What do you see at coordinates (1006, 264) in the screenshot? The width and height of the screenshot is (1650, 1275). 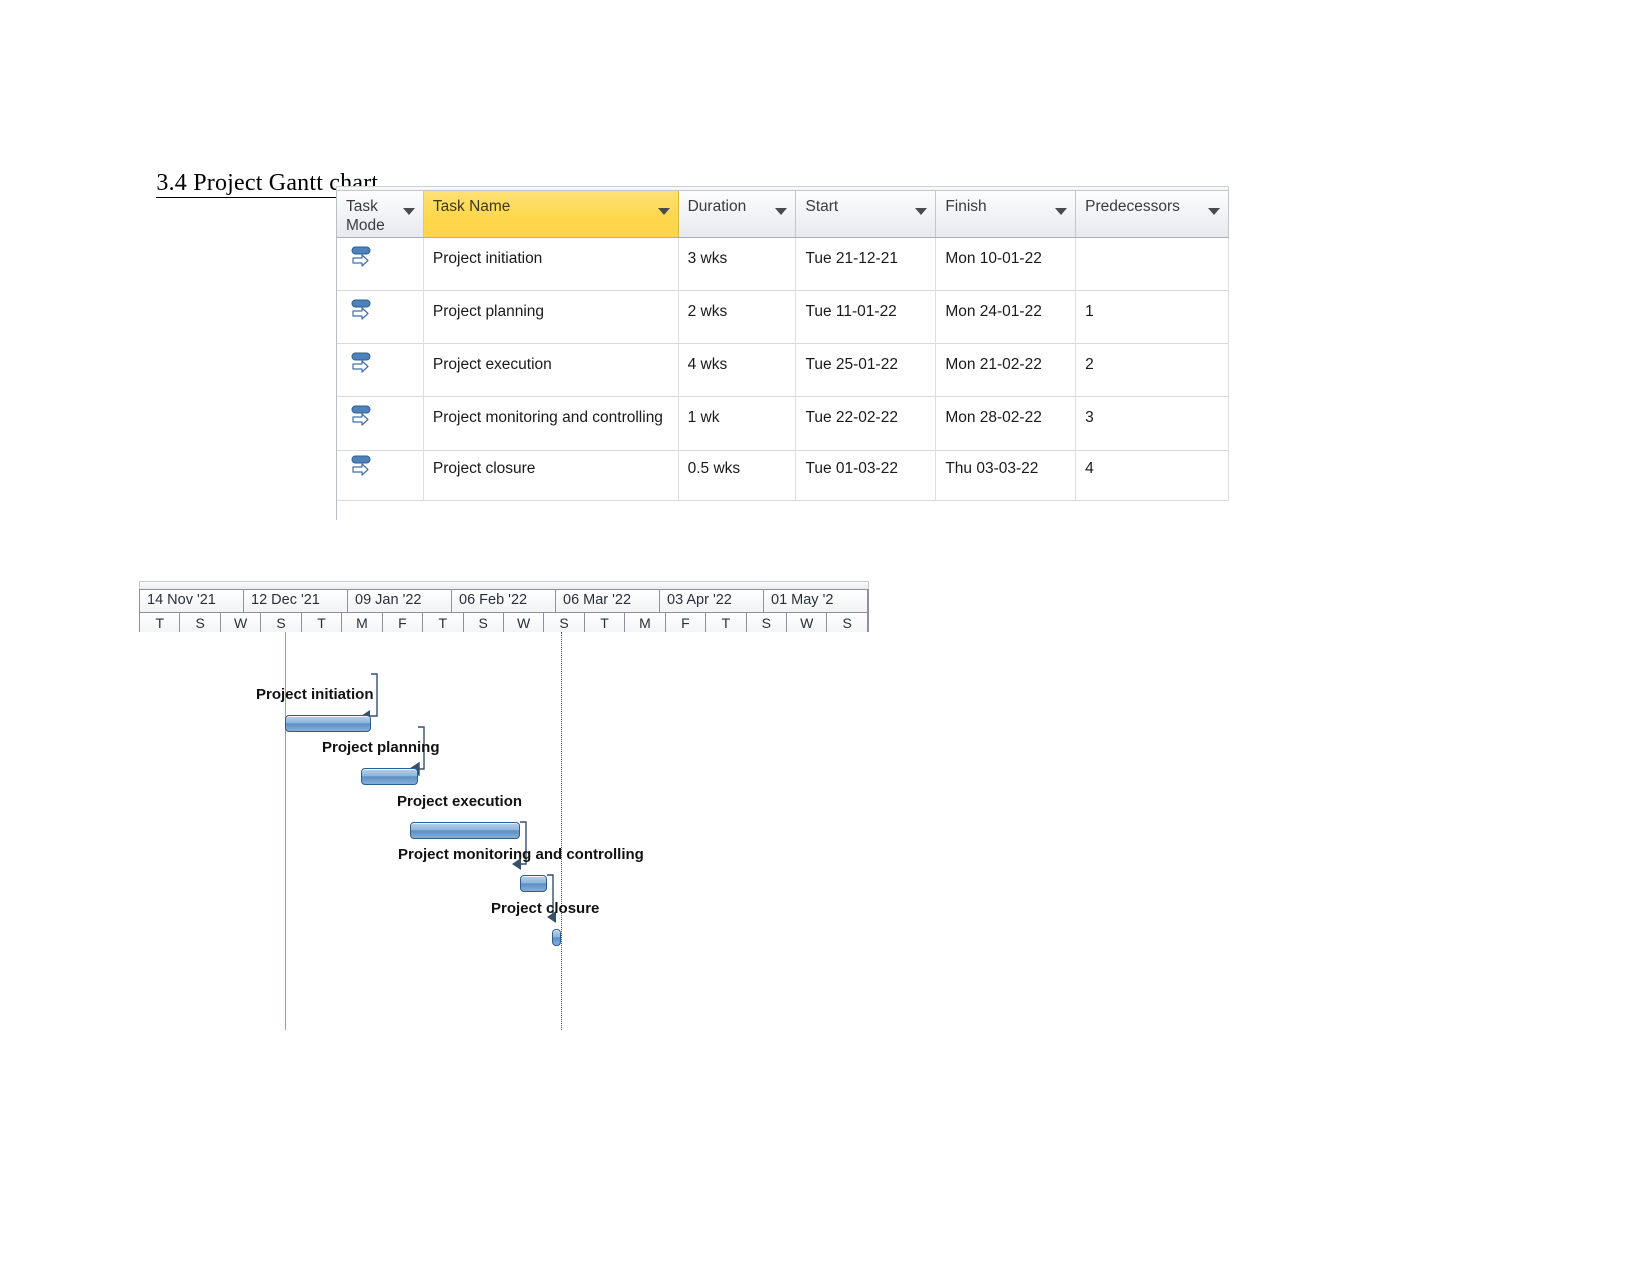 I see `cell-finish: Mon 10-01-22` at bounding box center [1006, 264].